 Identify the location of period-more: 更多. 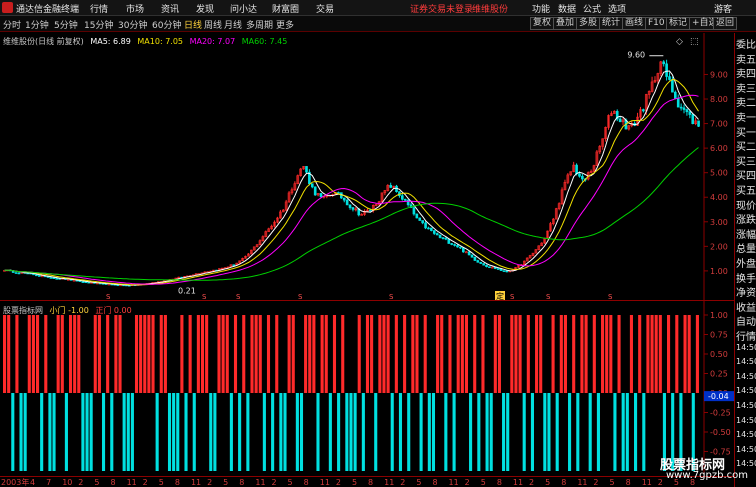
(285, 24).